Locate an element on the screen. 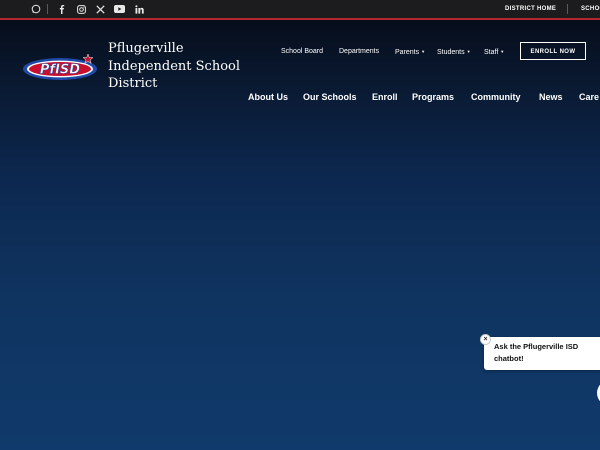 This screenshot has height=450, width=600. nav-enroll: Enroll is located at coordinates (385, 97).